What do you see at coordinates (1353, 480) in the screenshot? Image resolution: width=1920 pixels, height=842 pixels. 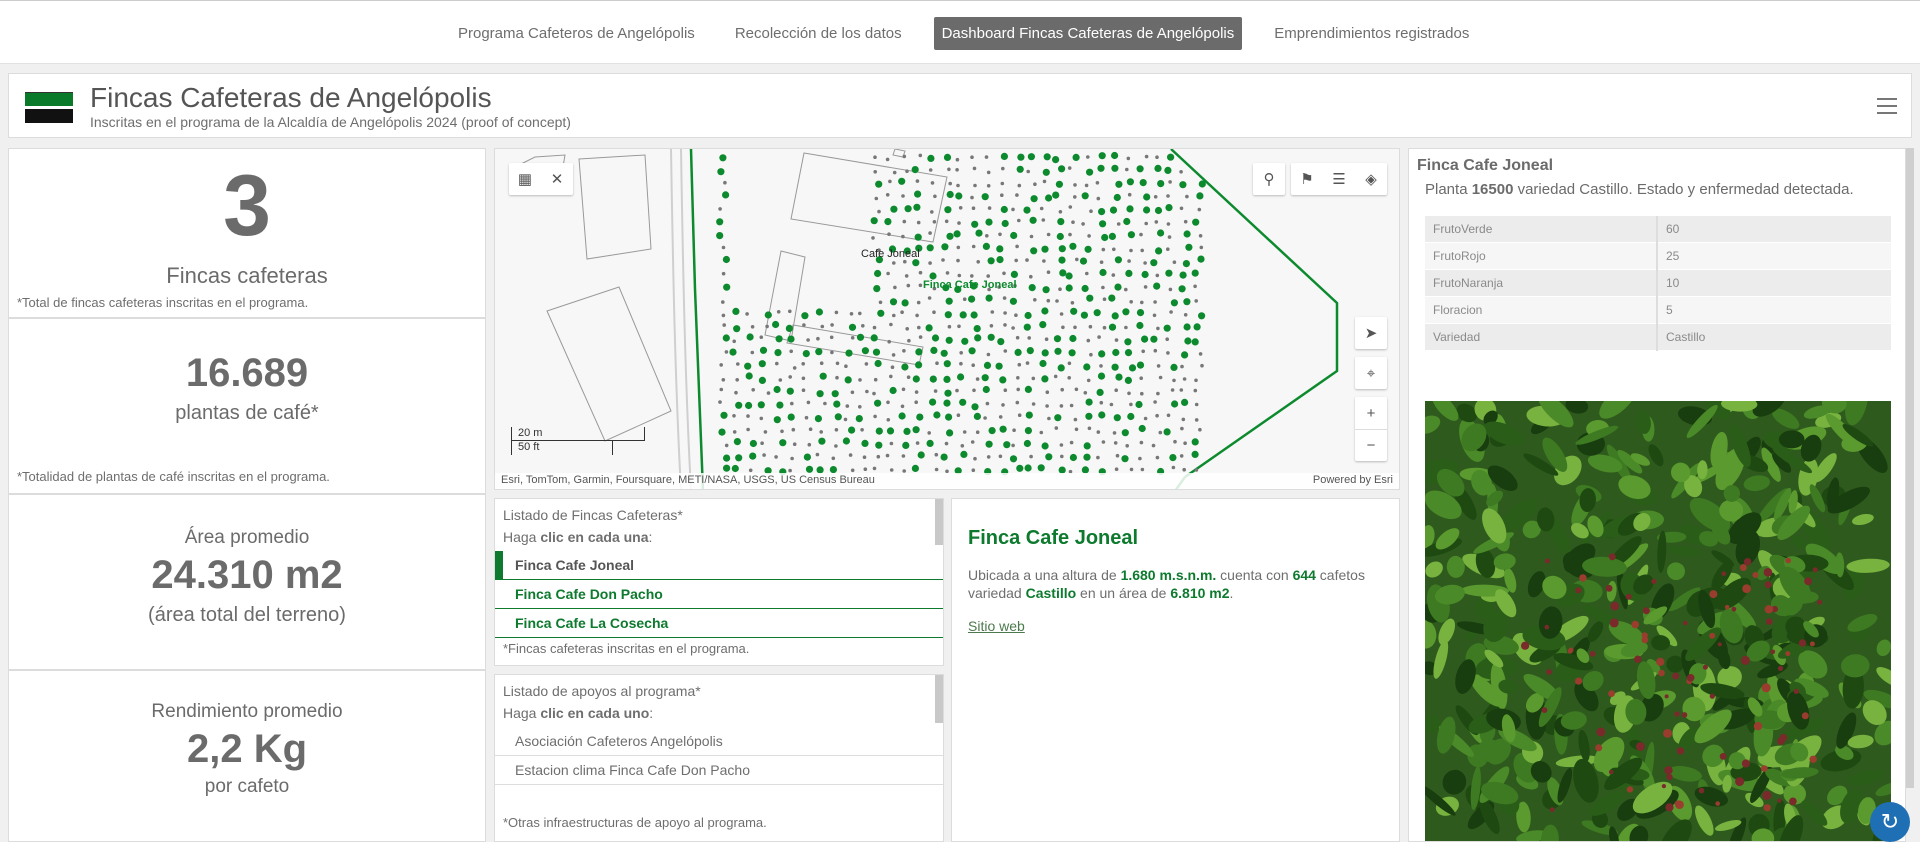 I see `powered-by-link: Powered by Esri` at bounding box center [1353, 480].